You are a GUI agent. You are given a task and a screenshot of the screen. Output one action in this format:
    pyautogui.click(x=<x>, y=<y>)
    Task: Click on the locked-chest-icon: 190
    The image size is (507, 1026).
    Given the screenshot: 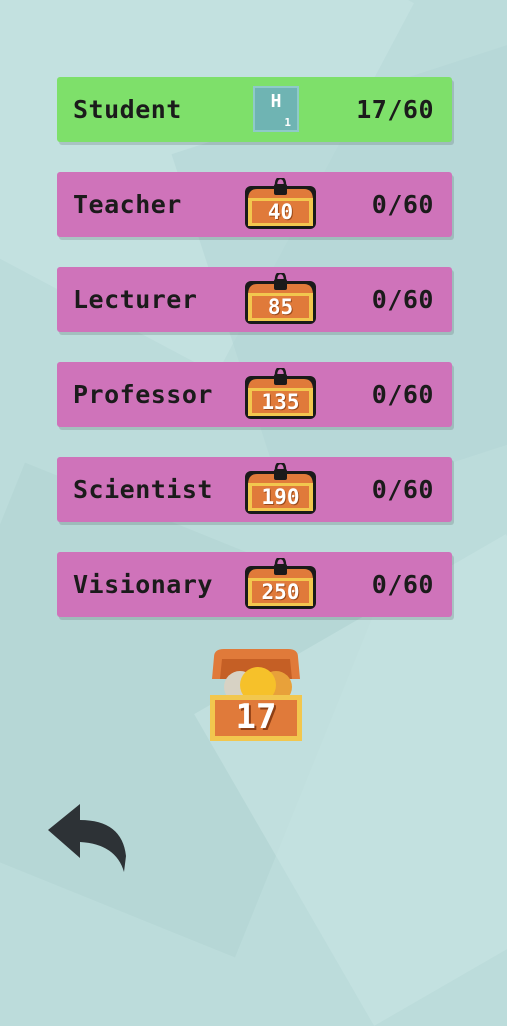 What is the action you would take?
    pyautogui.click(x=280, y=489)
    